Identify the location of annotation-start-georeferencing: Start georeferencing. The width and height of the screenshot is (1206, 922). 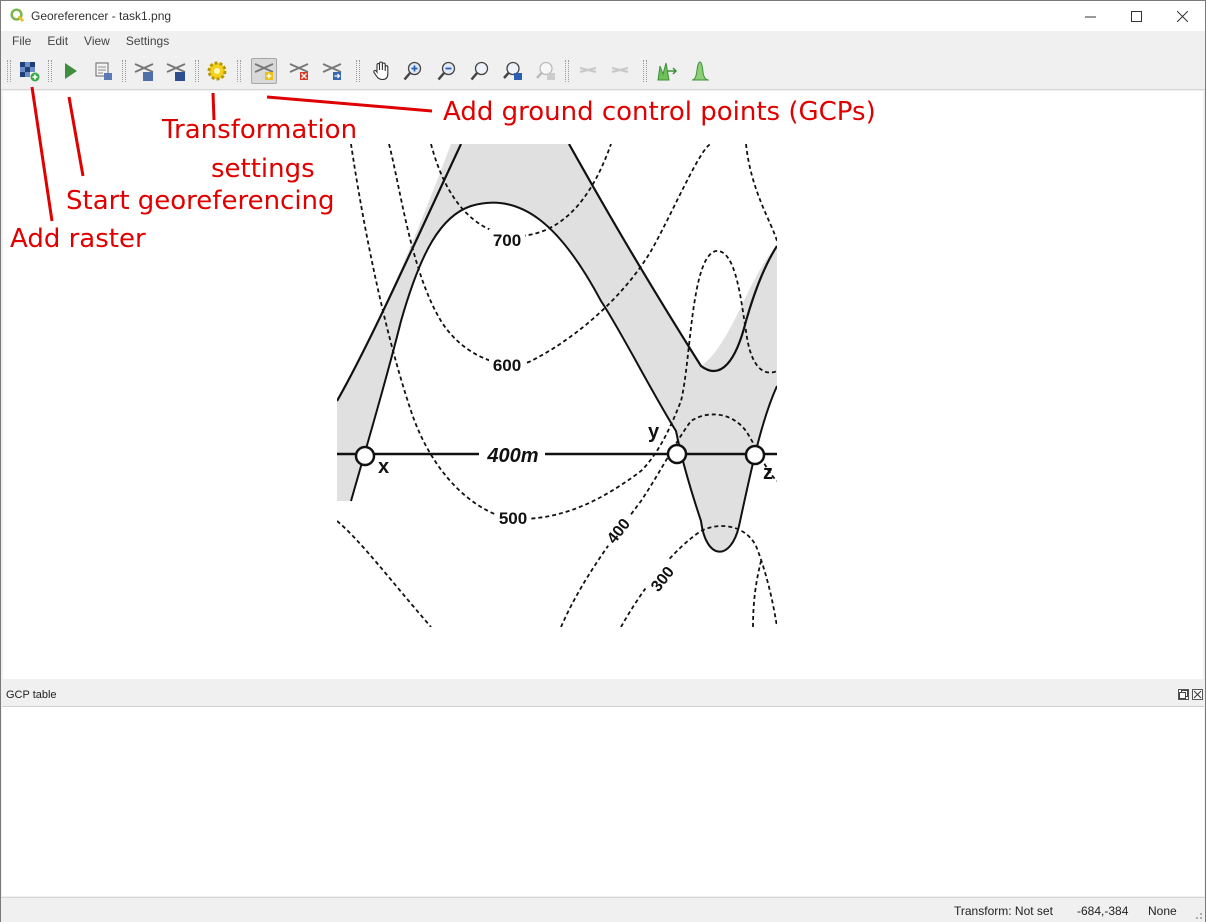
(200, 201).